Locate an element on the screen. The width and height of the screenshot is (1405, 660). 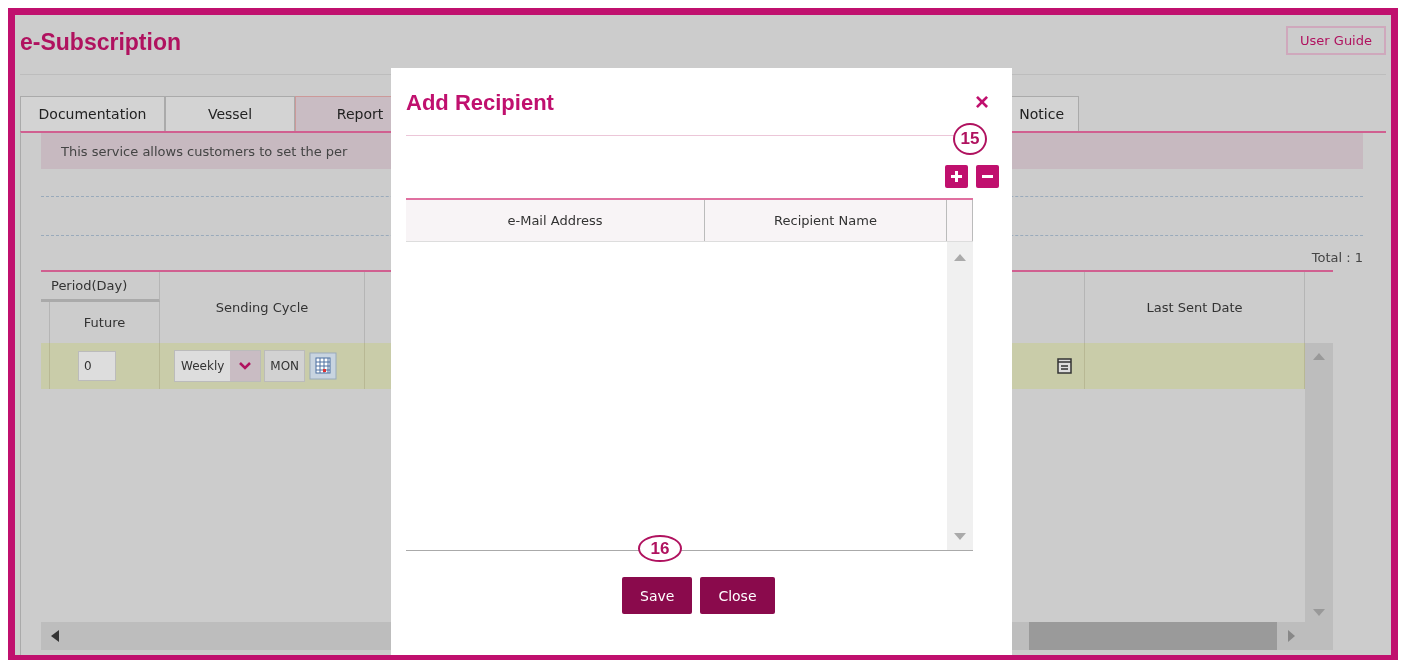
callout-number: 16 is located at coordinates (660, 548).